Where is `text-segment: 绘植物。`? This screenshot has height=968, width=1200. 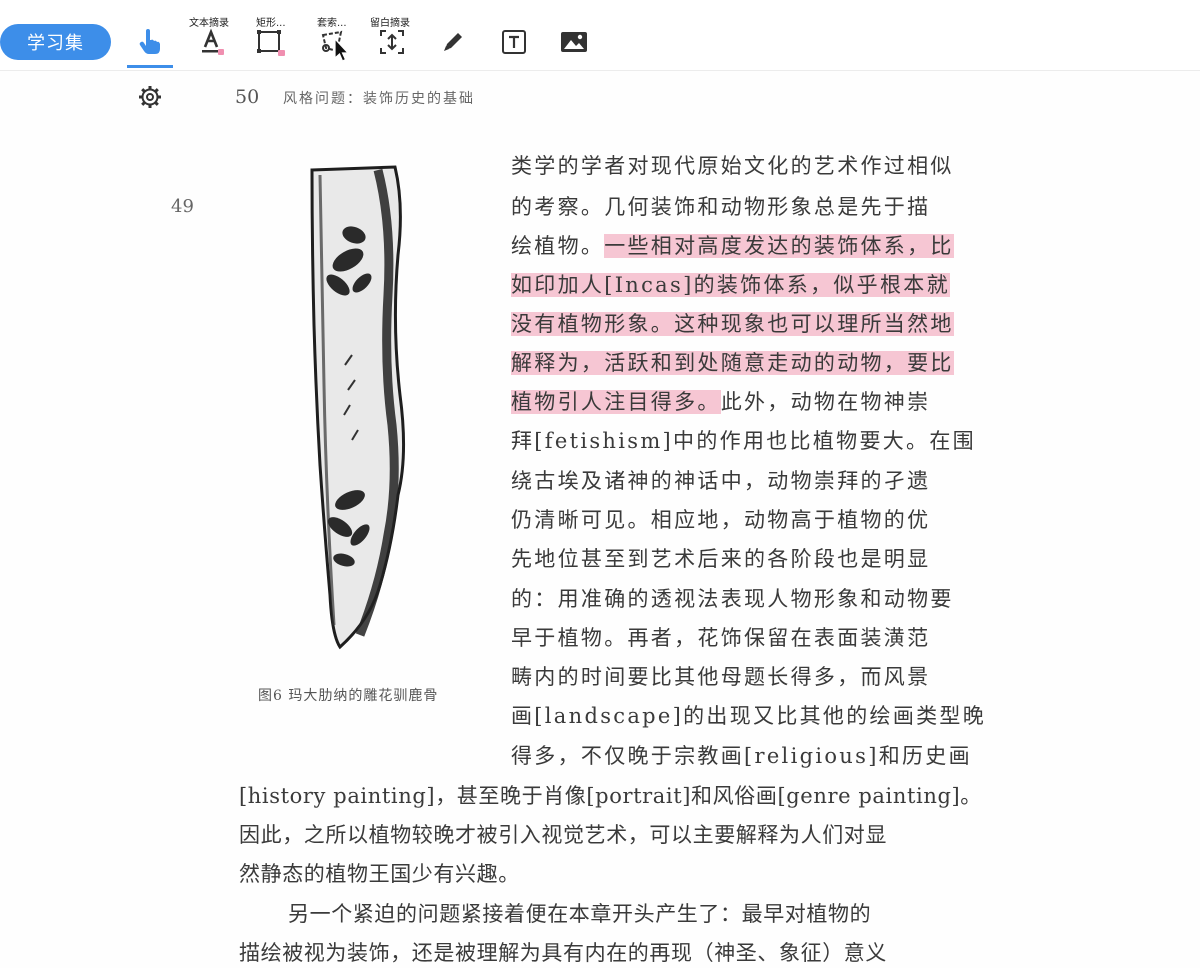 text-segment: 绘植物。 is located at coordinates (558, 246).